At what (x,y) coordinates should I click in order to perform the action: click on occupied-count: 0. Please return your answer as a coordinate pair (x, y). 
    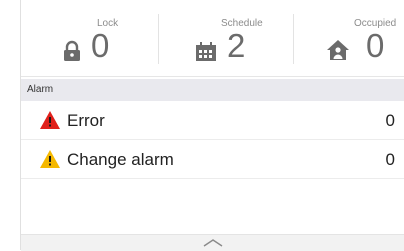
    Looking at the image, I should click on (375, 45).